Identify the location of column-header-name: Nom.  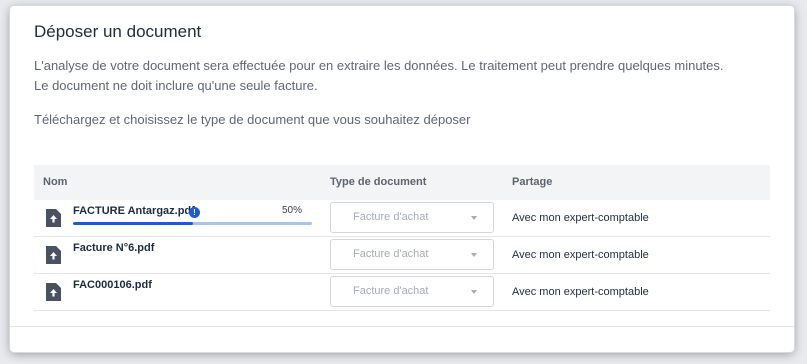
(55, 182).